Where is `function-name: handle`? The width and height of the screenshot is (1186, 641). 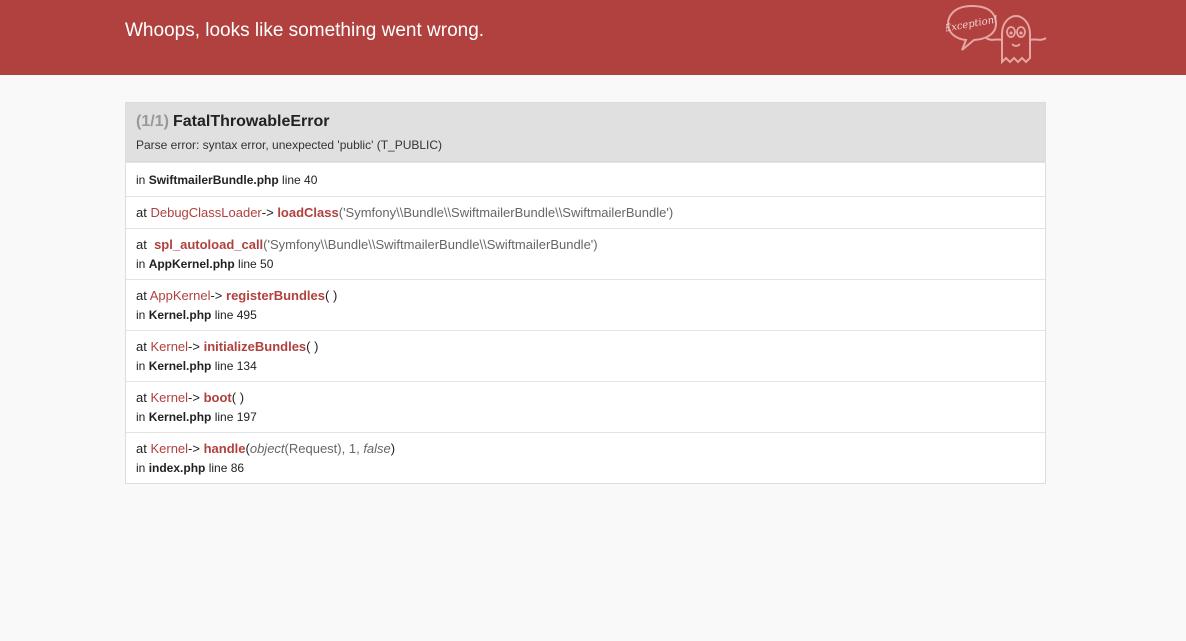 function-name: handle is located at coordinates (224, 448).